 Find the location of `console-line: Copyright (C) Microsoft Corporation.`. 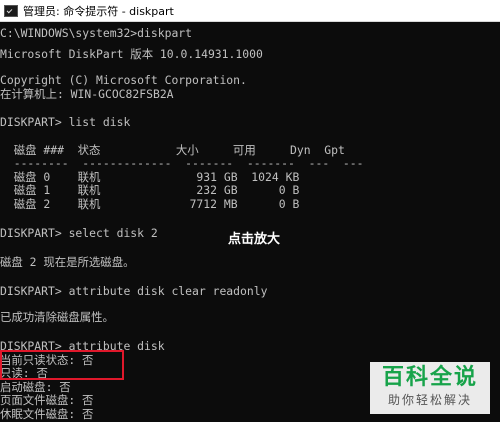

console-line: Copyright (C) Microsoft Corporation. is located at coordinates (123, 80).